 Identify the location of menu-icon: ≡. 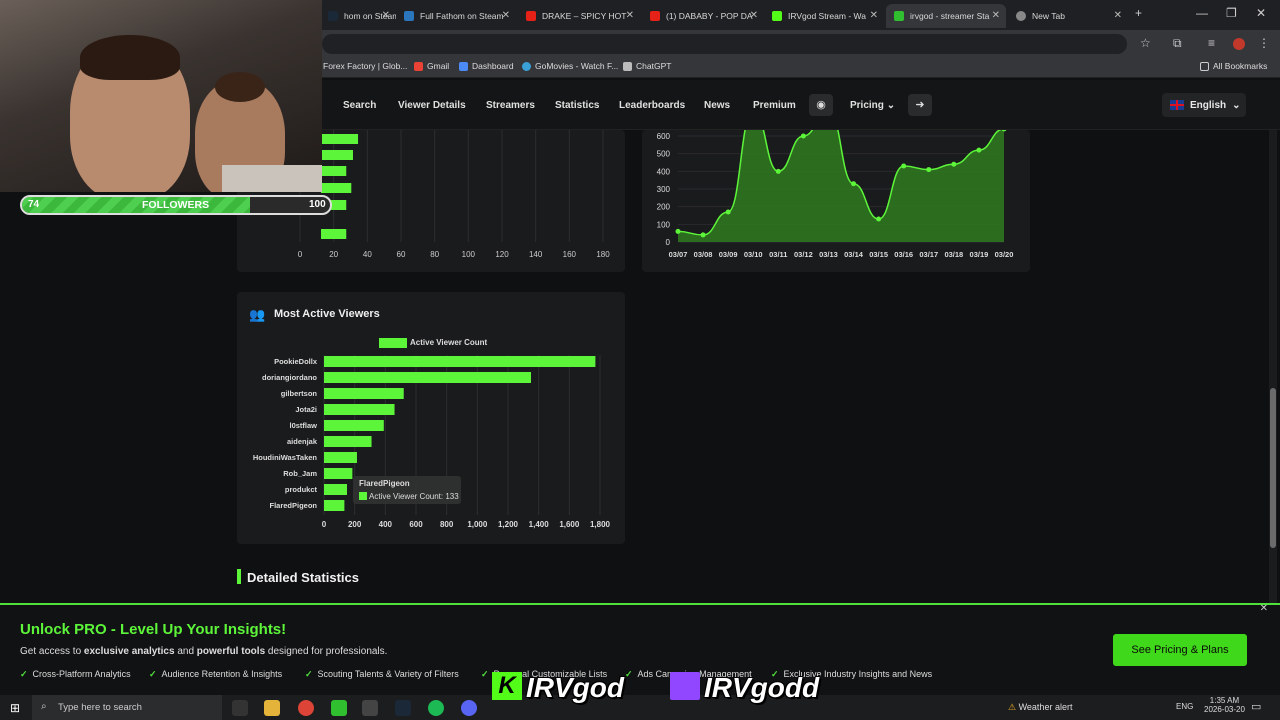
(1211, 43).